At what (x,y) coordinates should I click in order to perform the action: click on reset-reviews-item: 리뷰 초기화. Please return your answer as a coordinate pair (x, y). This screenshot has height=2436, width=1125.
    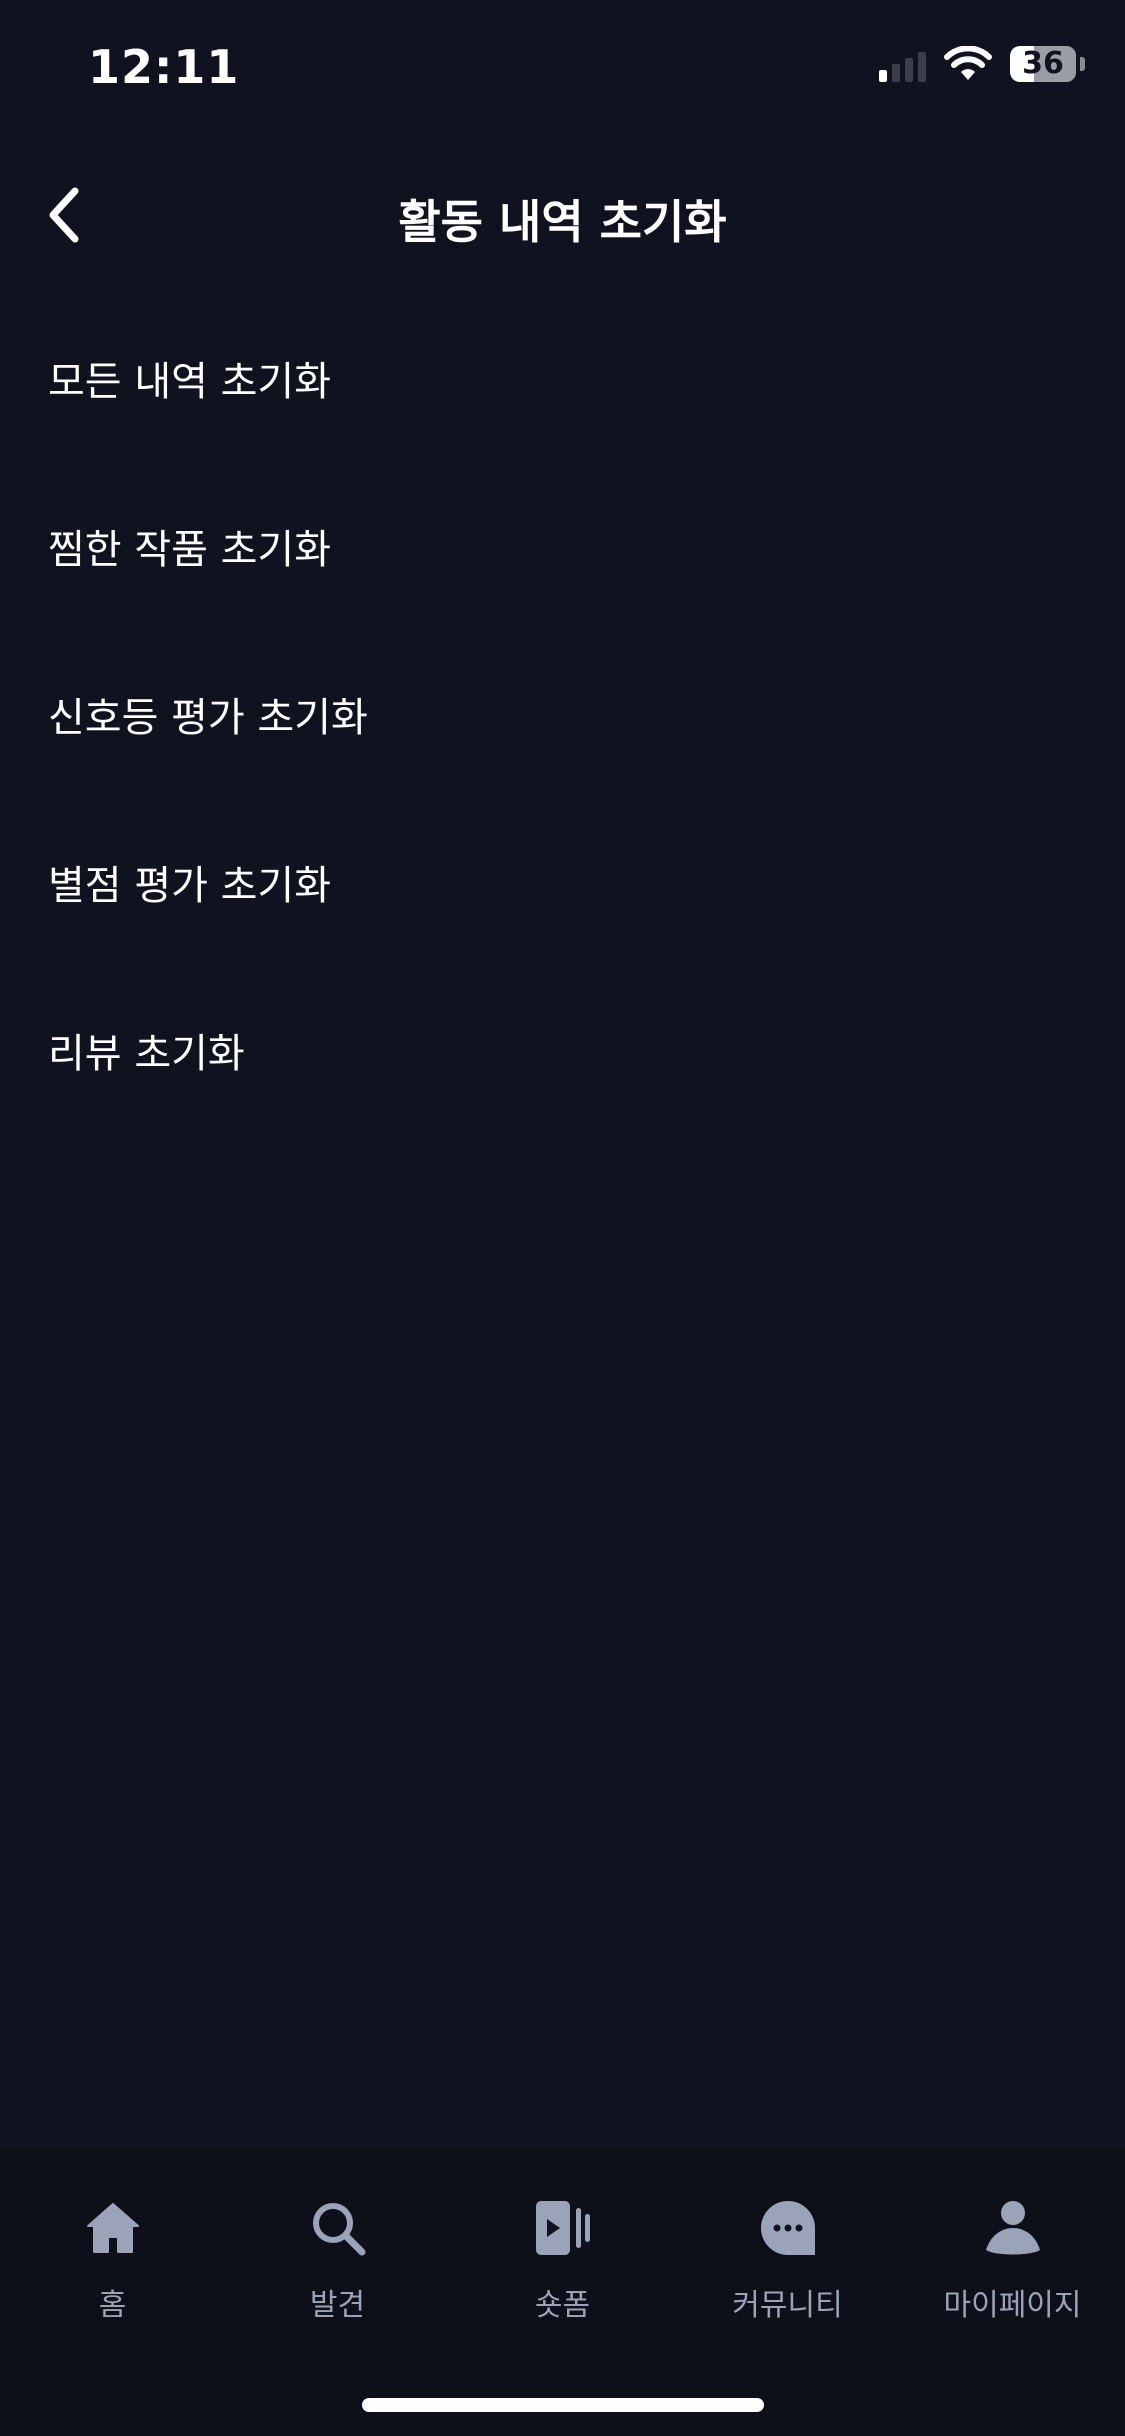
    Looking at the image, I should click on (562, 1050).